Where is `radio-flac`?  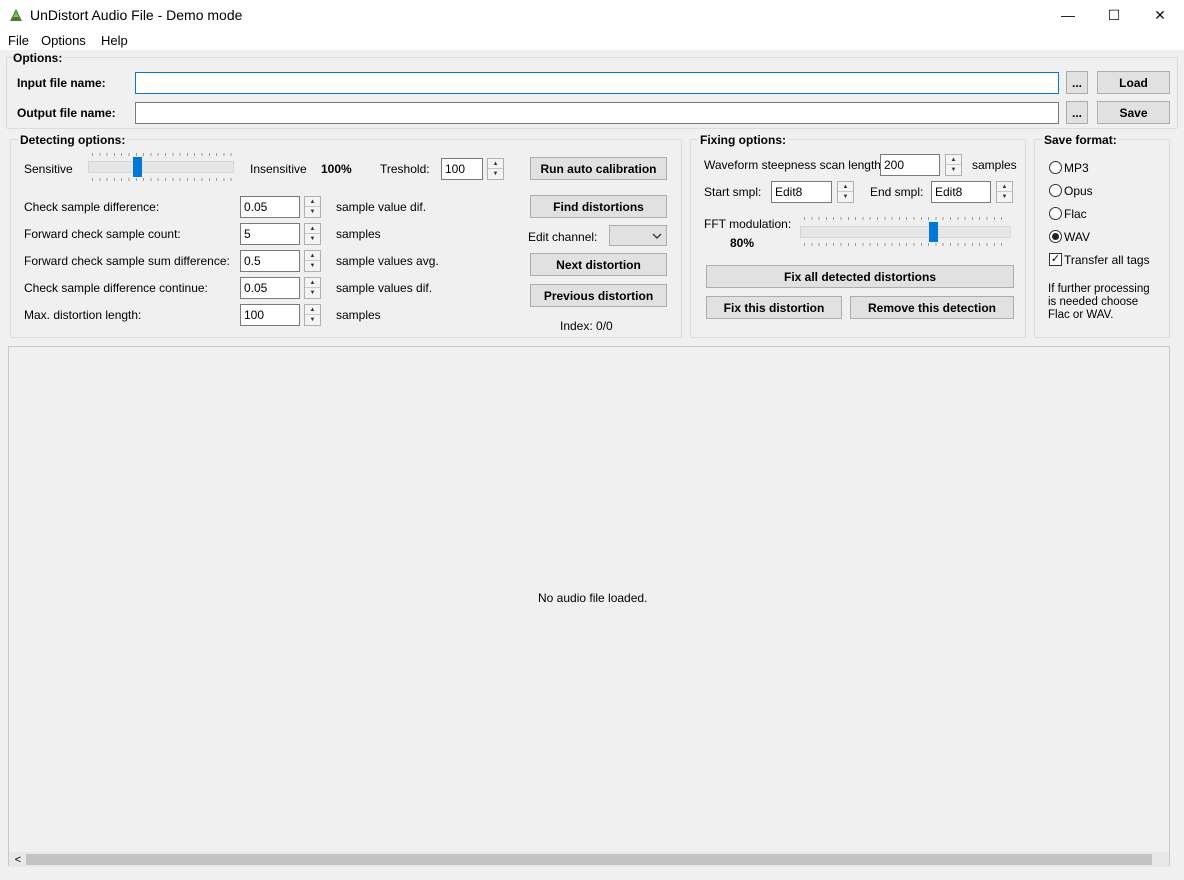 radio-flac is located at coordinates (1055, 213).